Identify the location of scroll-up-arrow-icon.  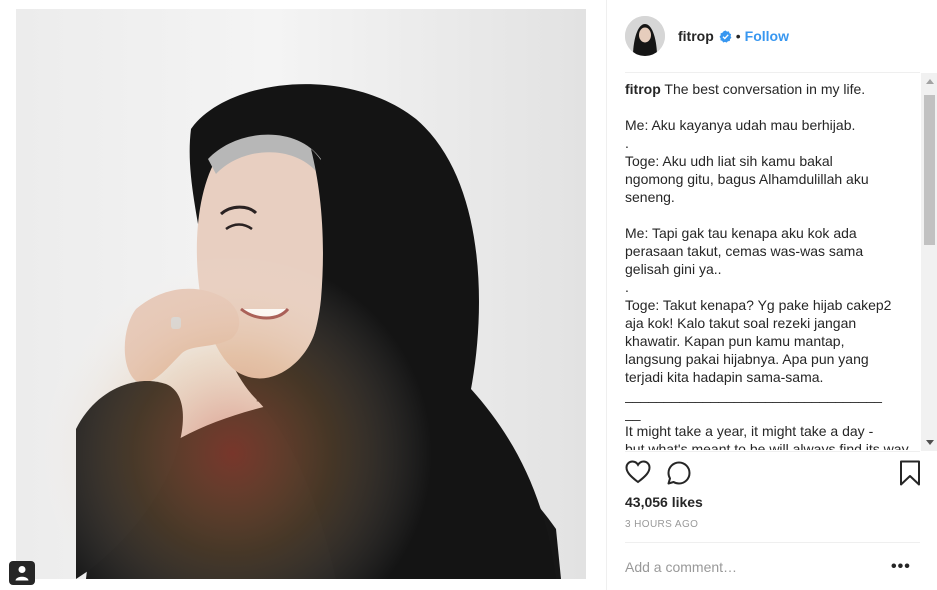
(929, 81).